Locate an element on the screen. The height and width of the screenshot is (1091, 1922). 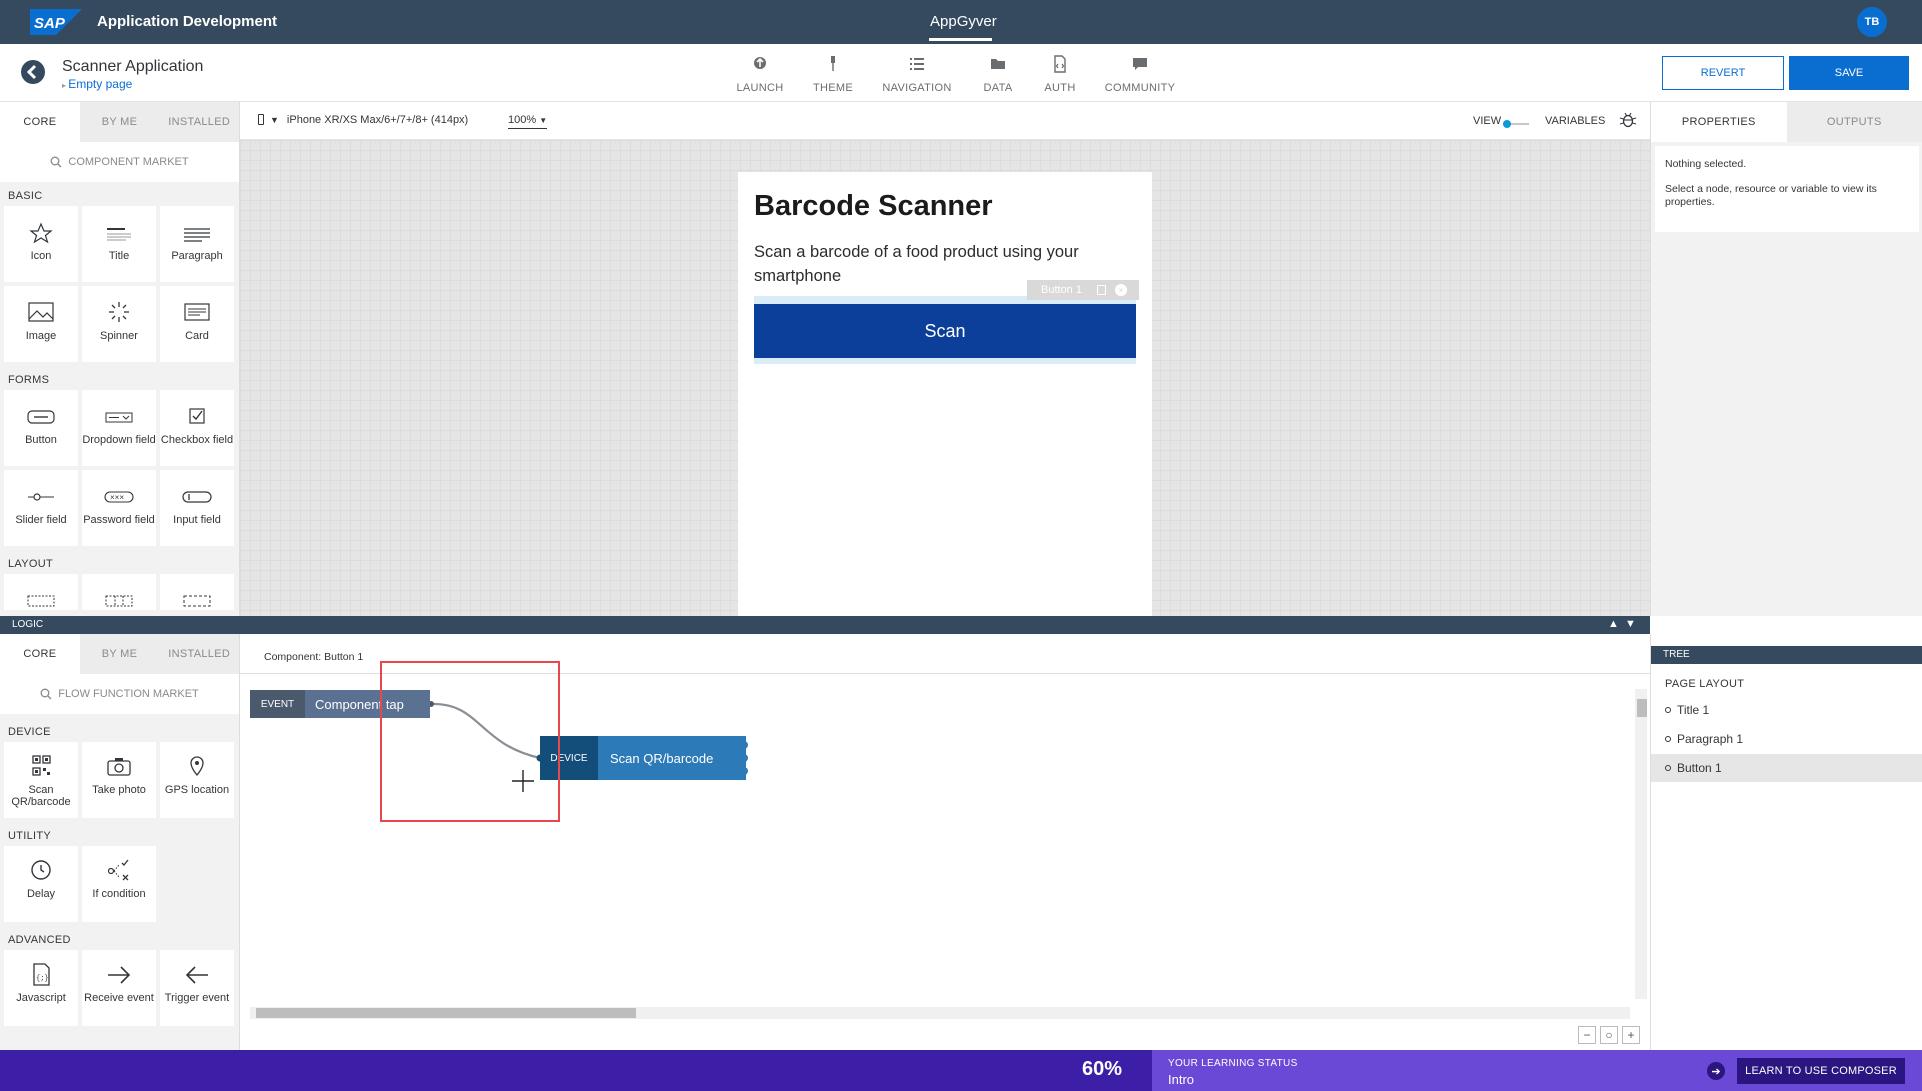
section-layout: LAYOUT is located at coordinates (30, 564).